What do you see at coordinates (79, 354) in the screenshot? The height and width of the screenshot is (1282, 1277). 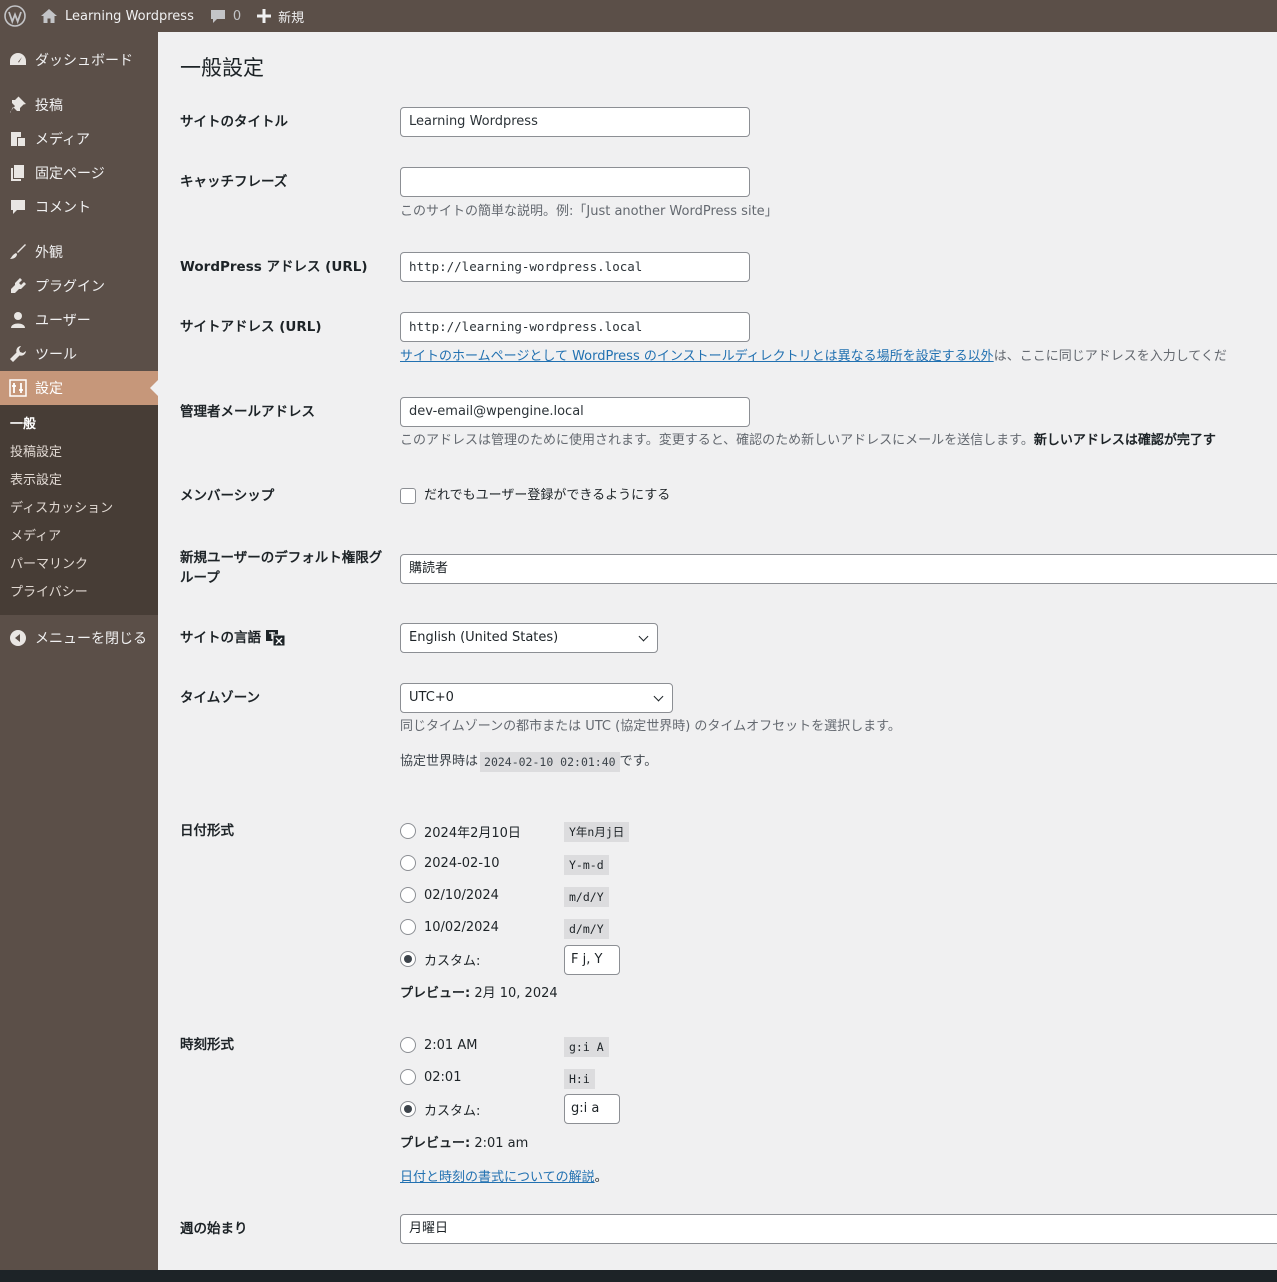 I see `menu-tools: ツール` at bounding box center [79, 354].